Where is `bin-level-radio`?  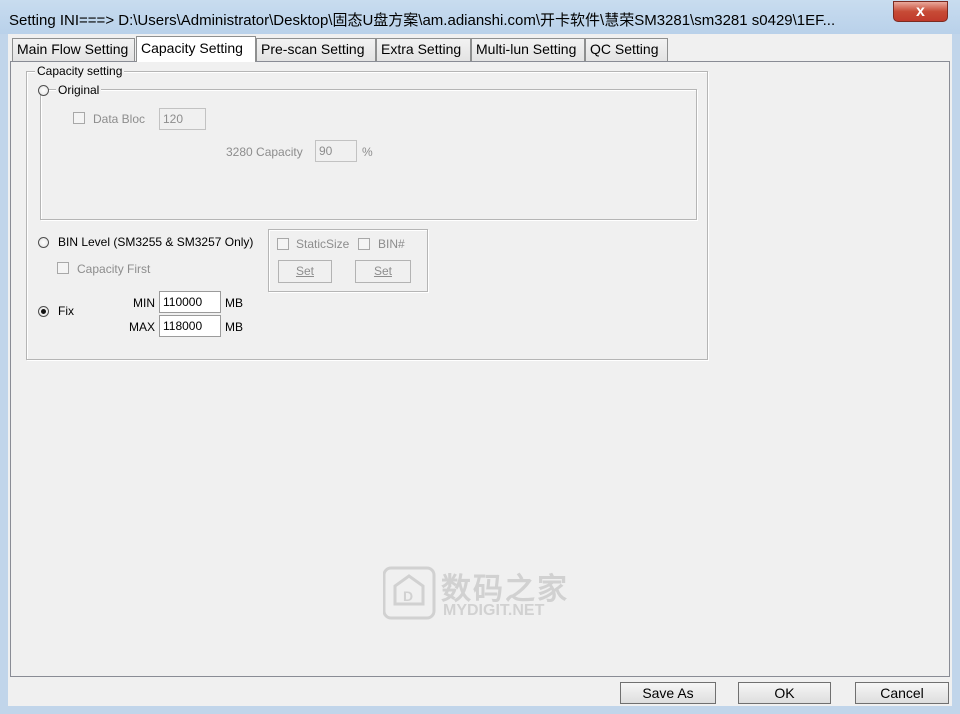 bin-level-radio is located at coordinates (43, 242).